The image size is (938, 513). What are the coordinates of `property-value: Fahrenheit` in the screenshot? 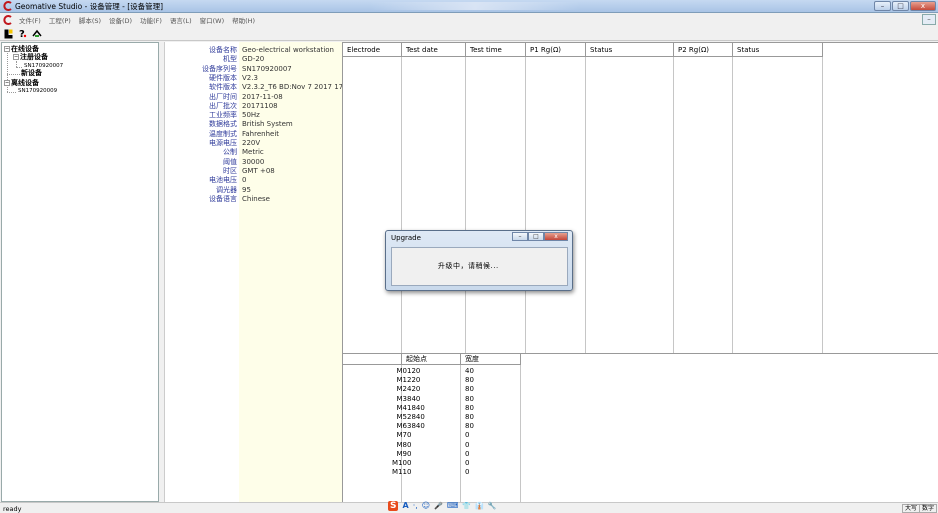 It's located at (261, 133).